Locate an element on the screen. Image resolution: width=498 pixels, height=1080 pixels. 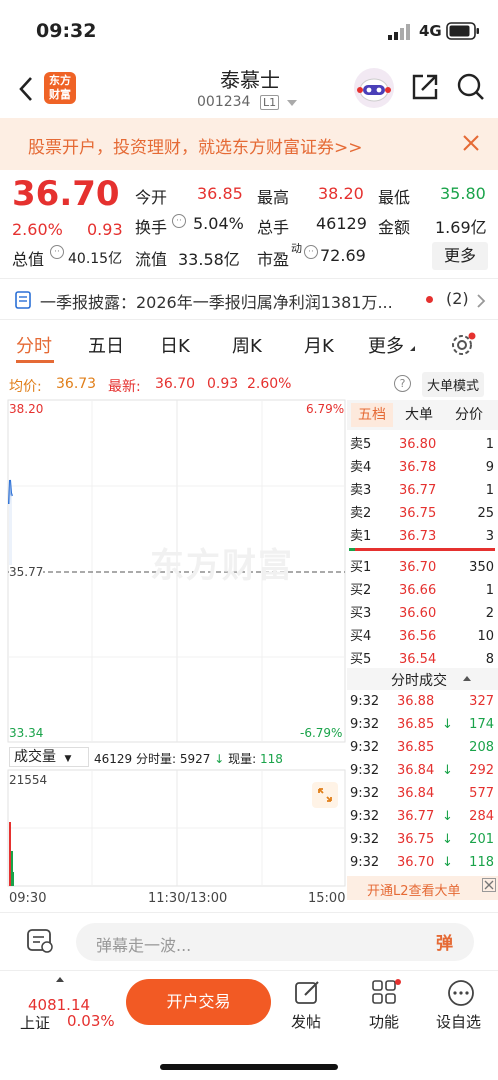
trade-row: 9:32 36.75 ↓ 201 is located at coordinates (422, 839).